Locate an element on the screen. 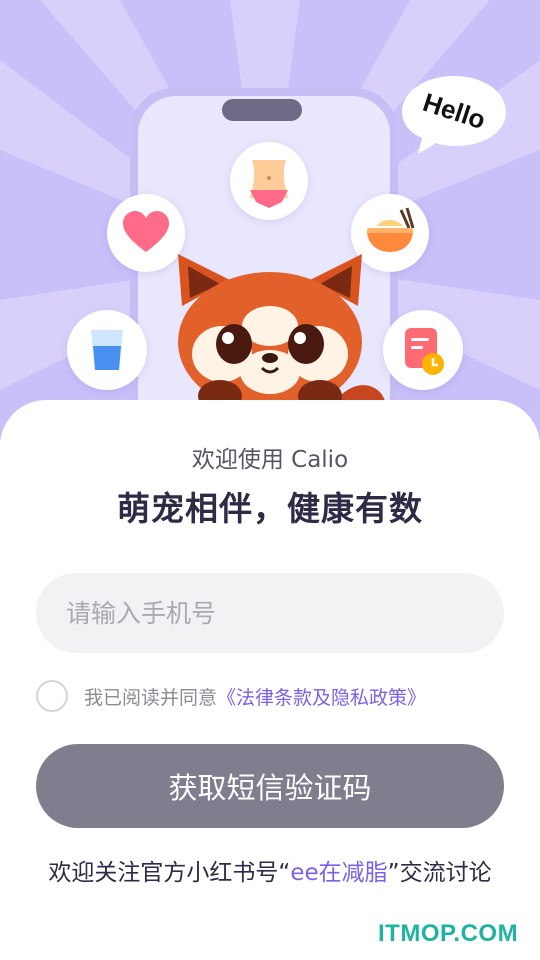 The image size is (540, 960). follow-notice: 欢迎关注官方小红书号“ee在减脂”交流讨论 is located at coordinates (270, 873).